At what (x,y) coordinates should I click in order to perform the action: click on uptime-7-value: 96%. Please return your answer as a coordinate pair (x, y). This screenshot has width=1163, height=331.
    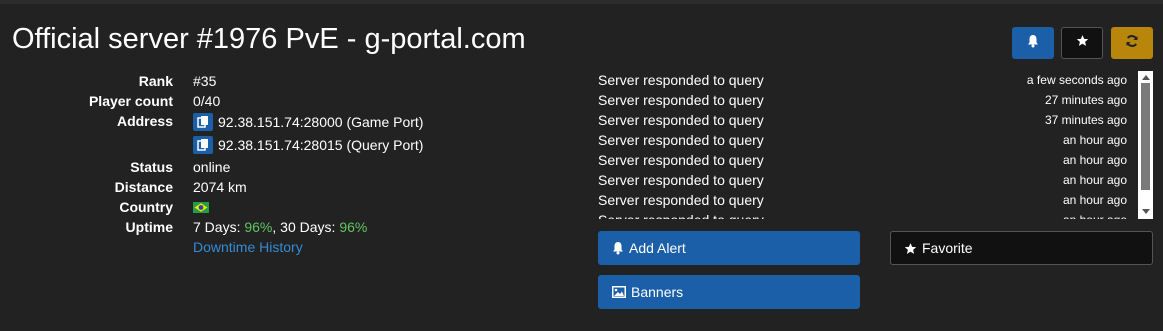
    Looking at the image, I should click on (258, 227).